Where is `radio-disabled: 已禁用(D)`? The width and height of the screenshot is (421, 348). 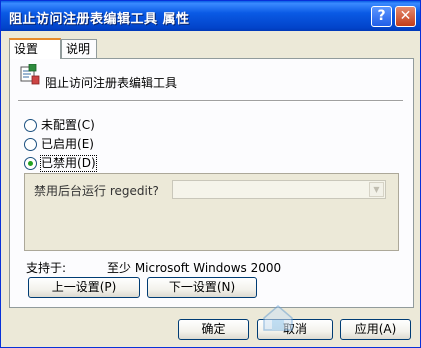 radio-disabled: 已禁用(D) is located at coordinates (64, 163).